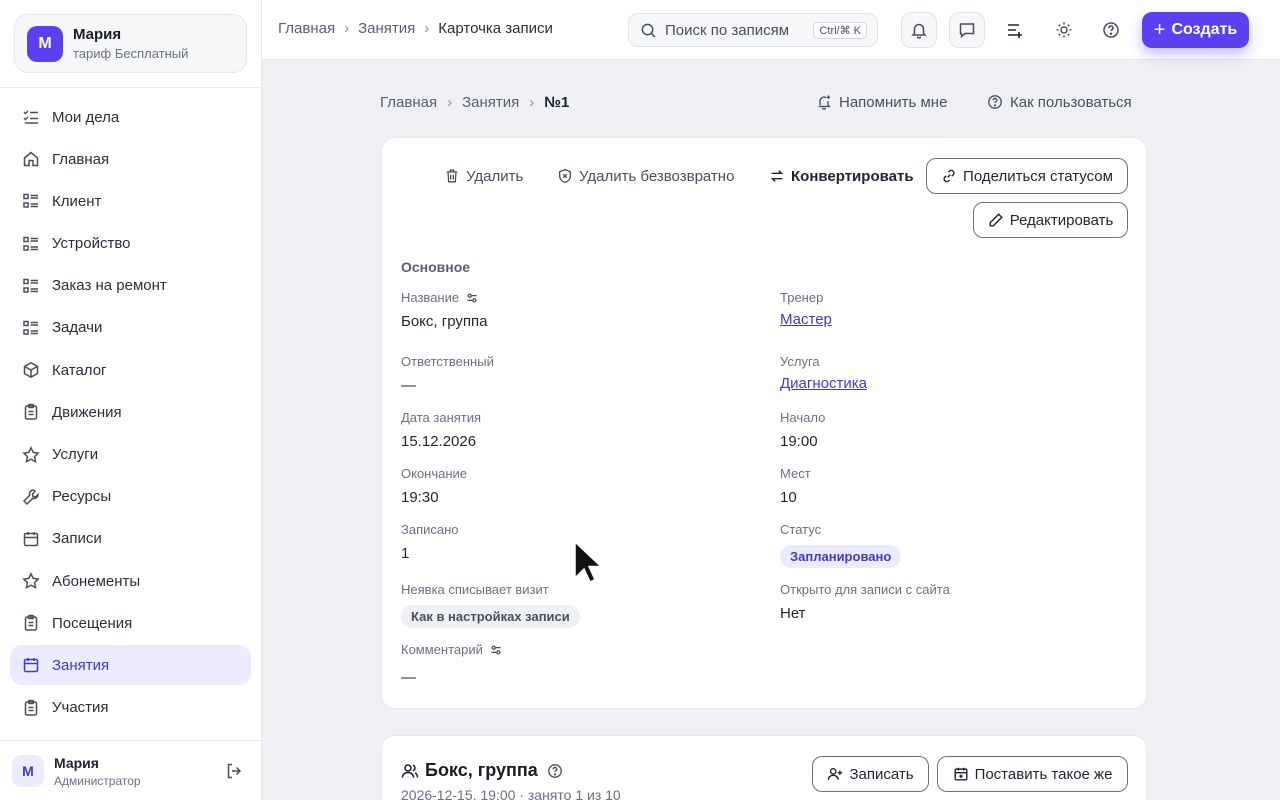 The height and width of the screenshot is (800, 1280). I want to click on service-link: Диагностика, so click(823, 383).